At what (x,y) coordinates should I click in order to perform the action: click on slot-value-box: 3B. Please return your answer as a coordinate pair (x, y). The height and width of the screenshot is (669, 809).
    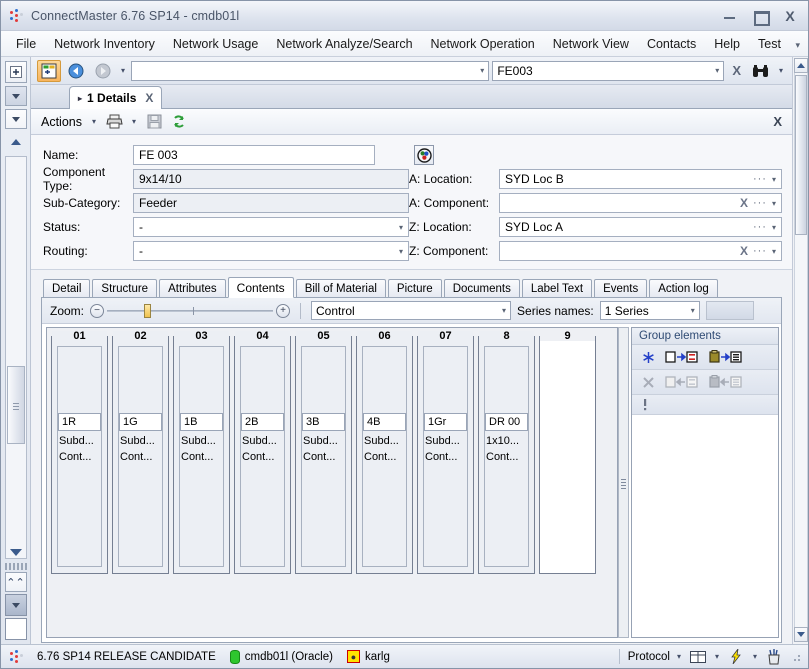
    Looking at the image, I should click on (323, 422).